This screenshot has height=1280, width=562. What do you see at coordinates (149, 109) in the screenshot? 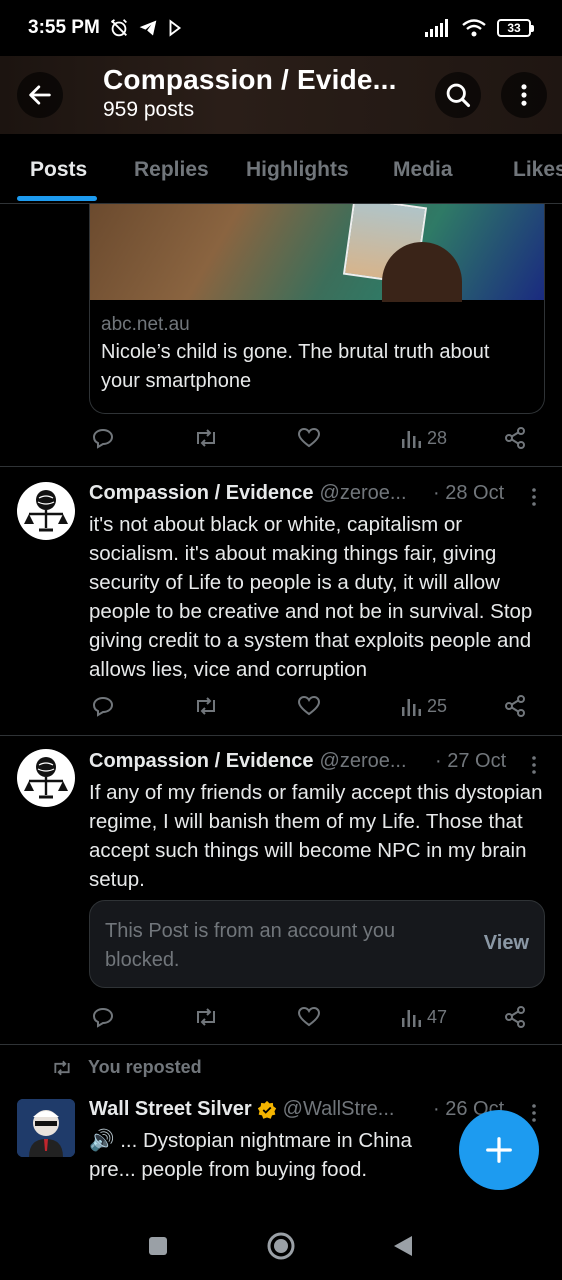
I see `post-count: 959 posts` at bounding box center [149, 109].